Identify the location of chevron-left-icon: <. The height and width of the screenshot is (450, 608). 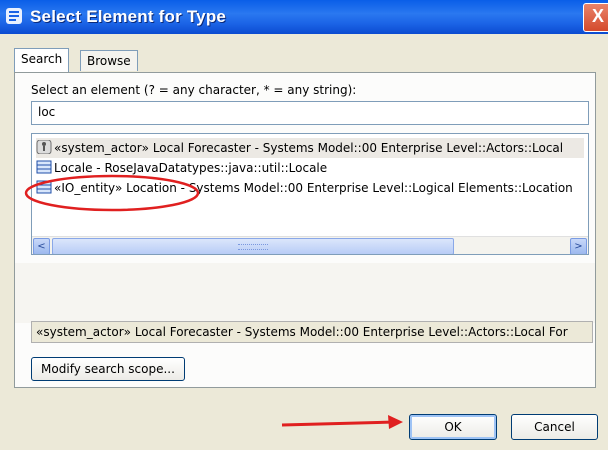
(41, 246).